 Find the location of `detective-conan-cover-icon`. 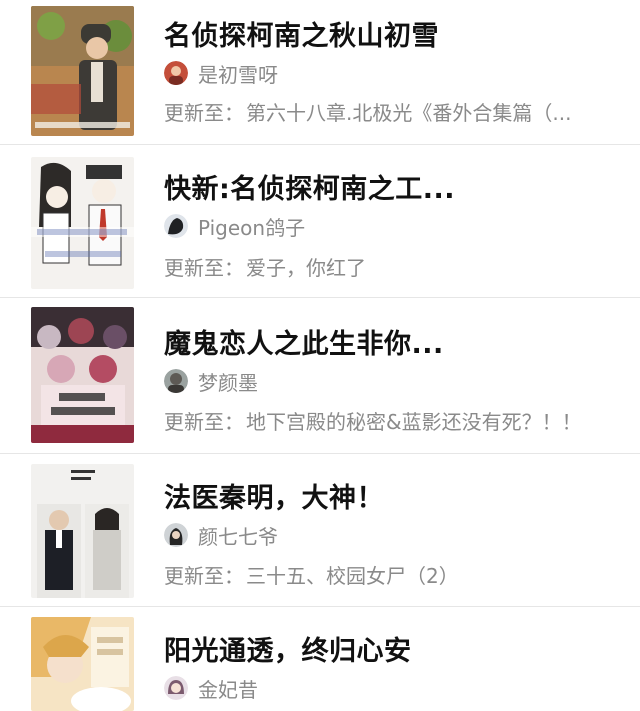

detective-conan-cover-icon is located at coordinates (82, 71).